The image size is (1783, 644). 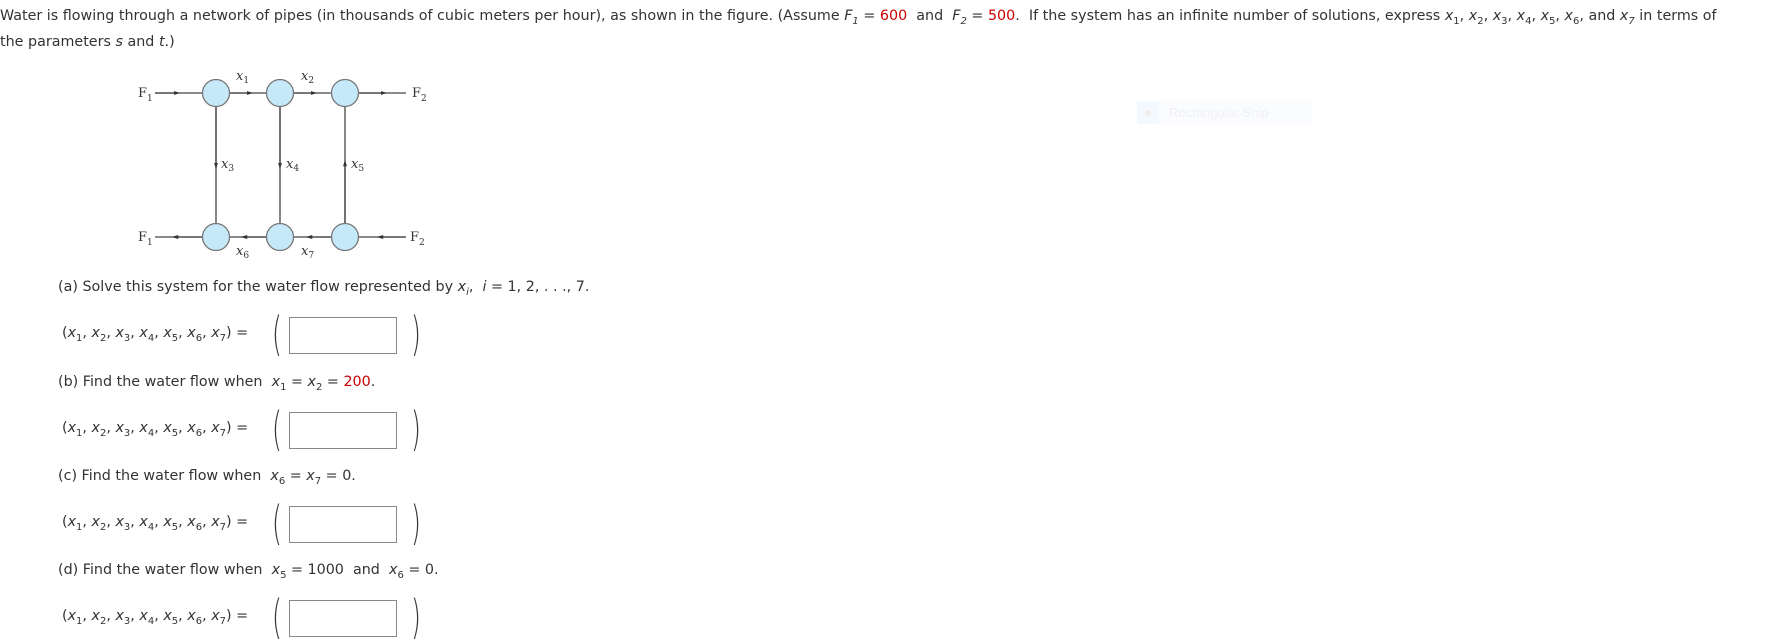 I want to click on label-F1-top: F1, so click(x=145, y=95).